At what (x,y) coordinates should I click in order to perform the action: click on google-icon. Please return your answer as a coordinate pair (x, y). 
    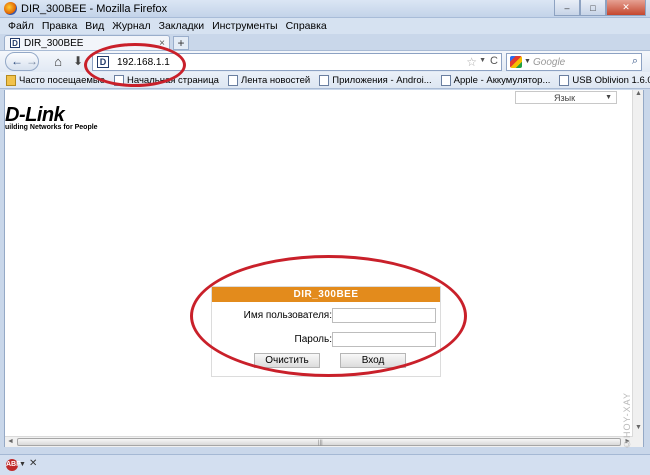
    Looking at the image, I should click on (516, 62).